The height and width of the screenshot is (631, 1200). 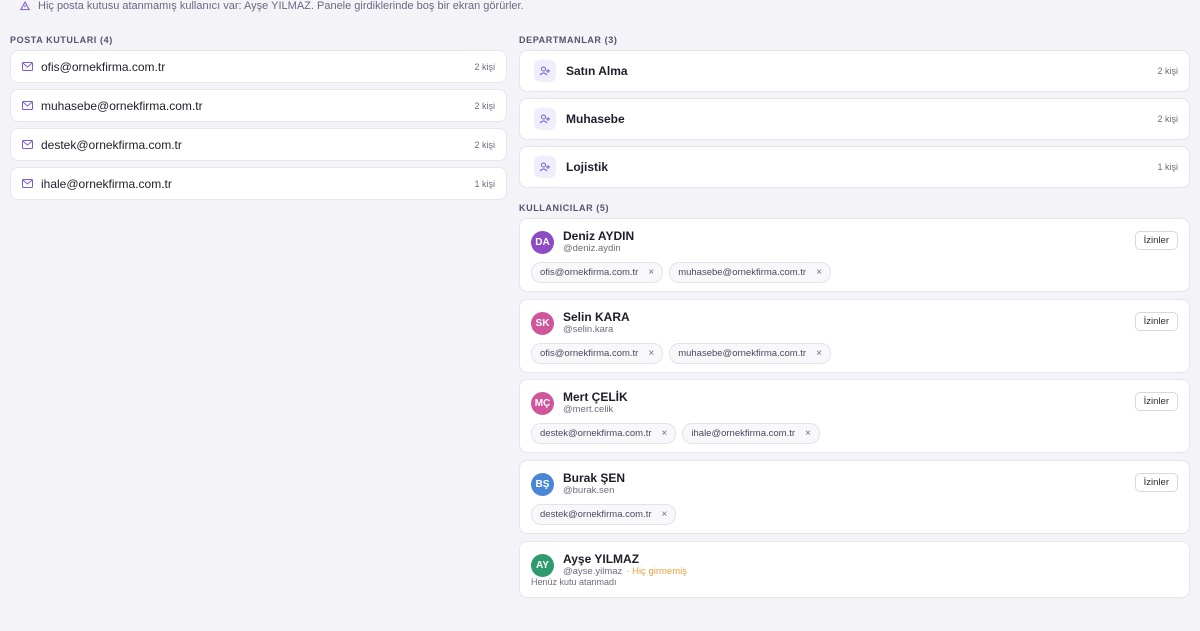 I want to click on mailboxes-title: POSTA KUTULARI (4), so click(x=61, y=40).